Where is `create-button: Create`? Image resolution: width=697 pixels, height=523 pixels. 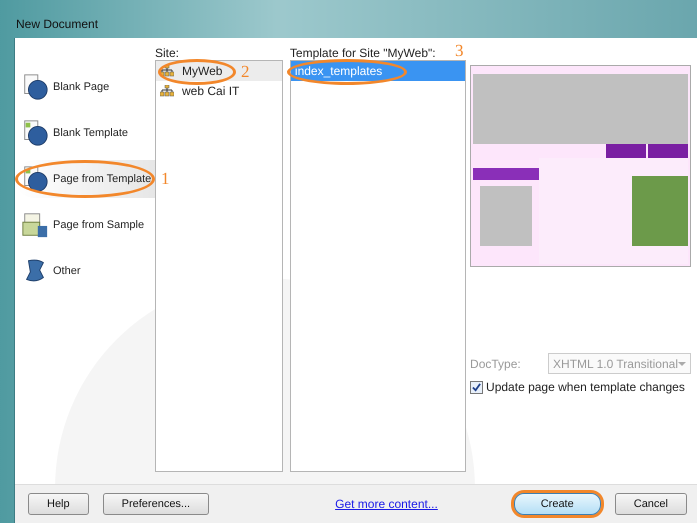 create-button: Create is located at coordinates (557, 504).